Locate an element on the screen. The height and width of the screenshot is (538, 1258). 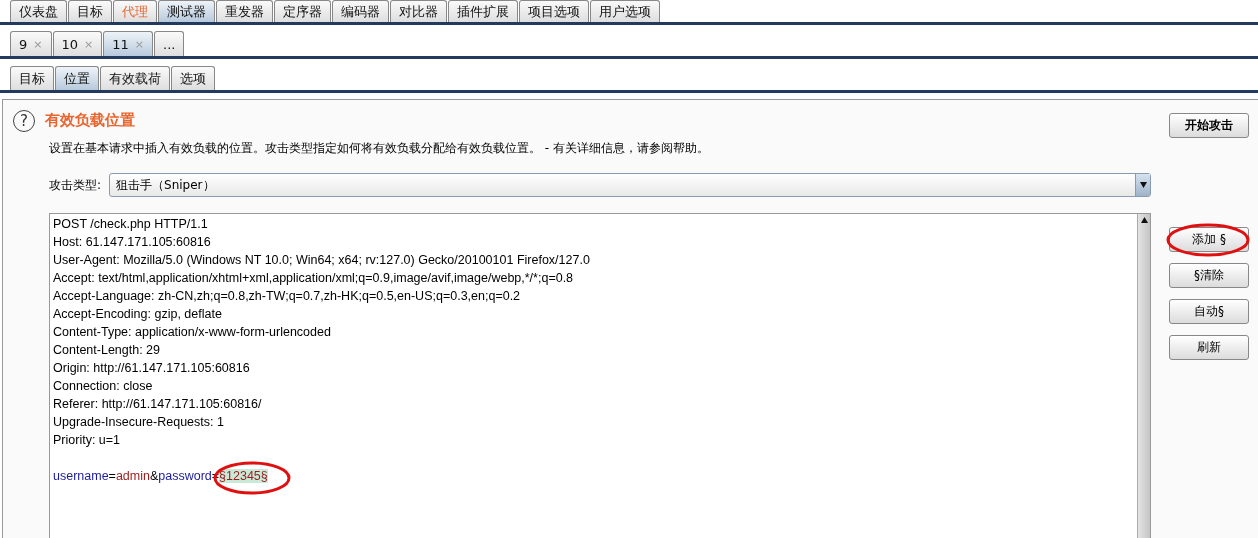
request-line: Content-Type: application/x-www-form-urlencoded is located at coordinates (192, 332).